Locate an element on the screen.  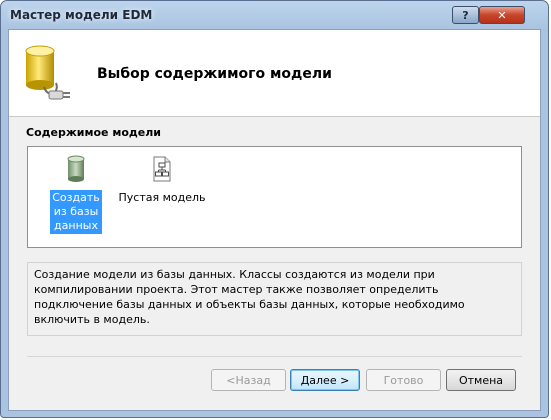
help-button: ? is located at coordinates (465, 15).